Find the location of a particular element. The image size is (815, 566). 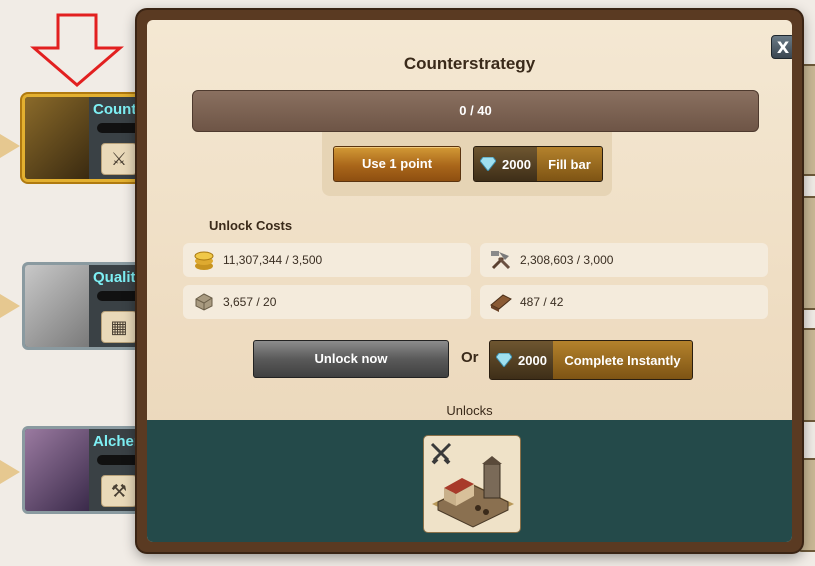

unlock-costs-heading: Unlock Costs is located at coordinates (251, 225).